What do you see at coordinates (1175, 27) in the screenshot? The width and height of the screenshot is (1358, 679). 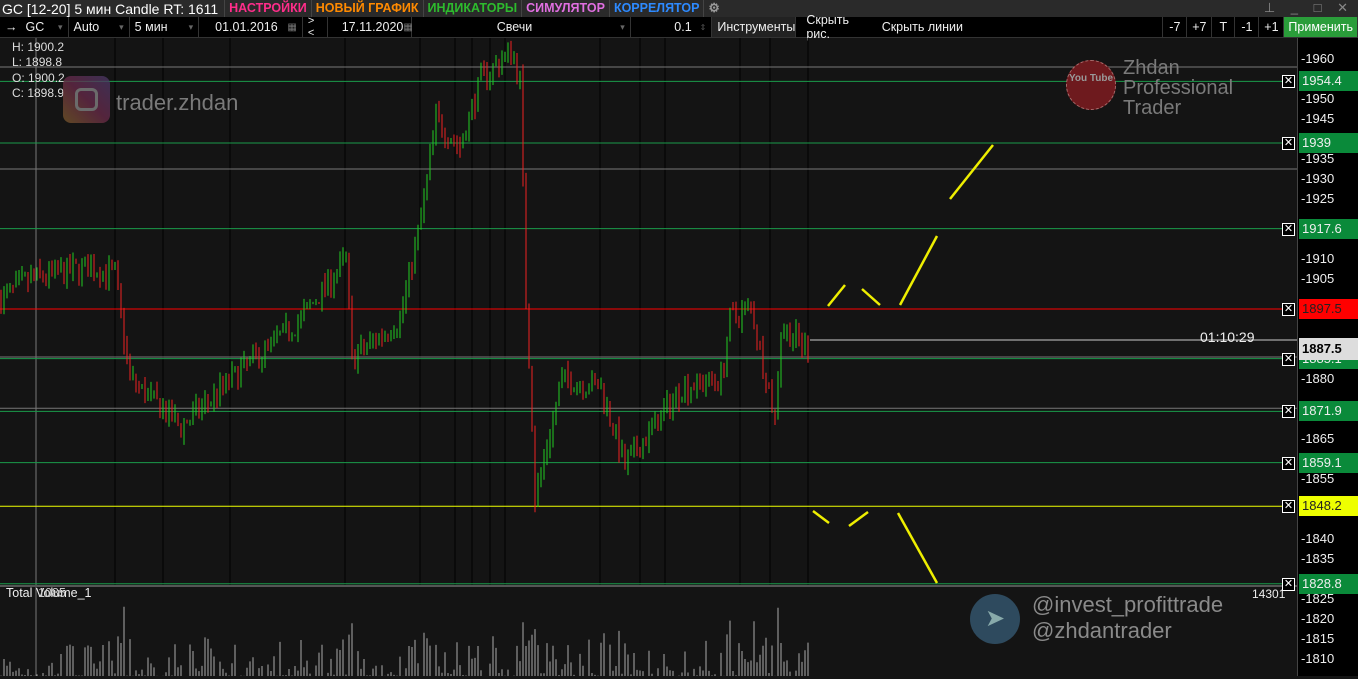 I see `minus7-button: -7` at bounding box center [1175, 27].